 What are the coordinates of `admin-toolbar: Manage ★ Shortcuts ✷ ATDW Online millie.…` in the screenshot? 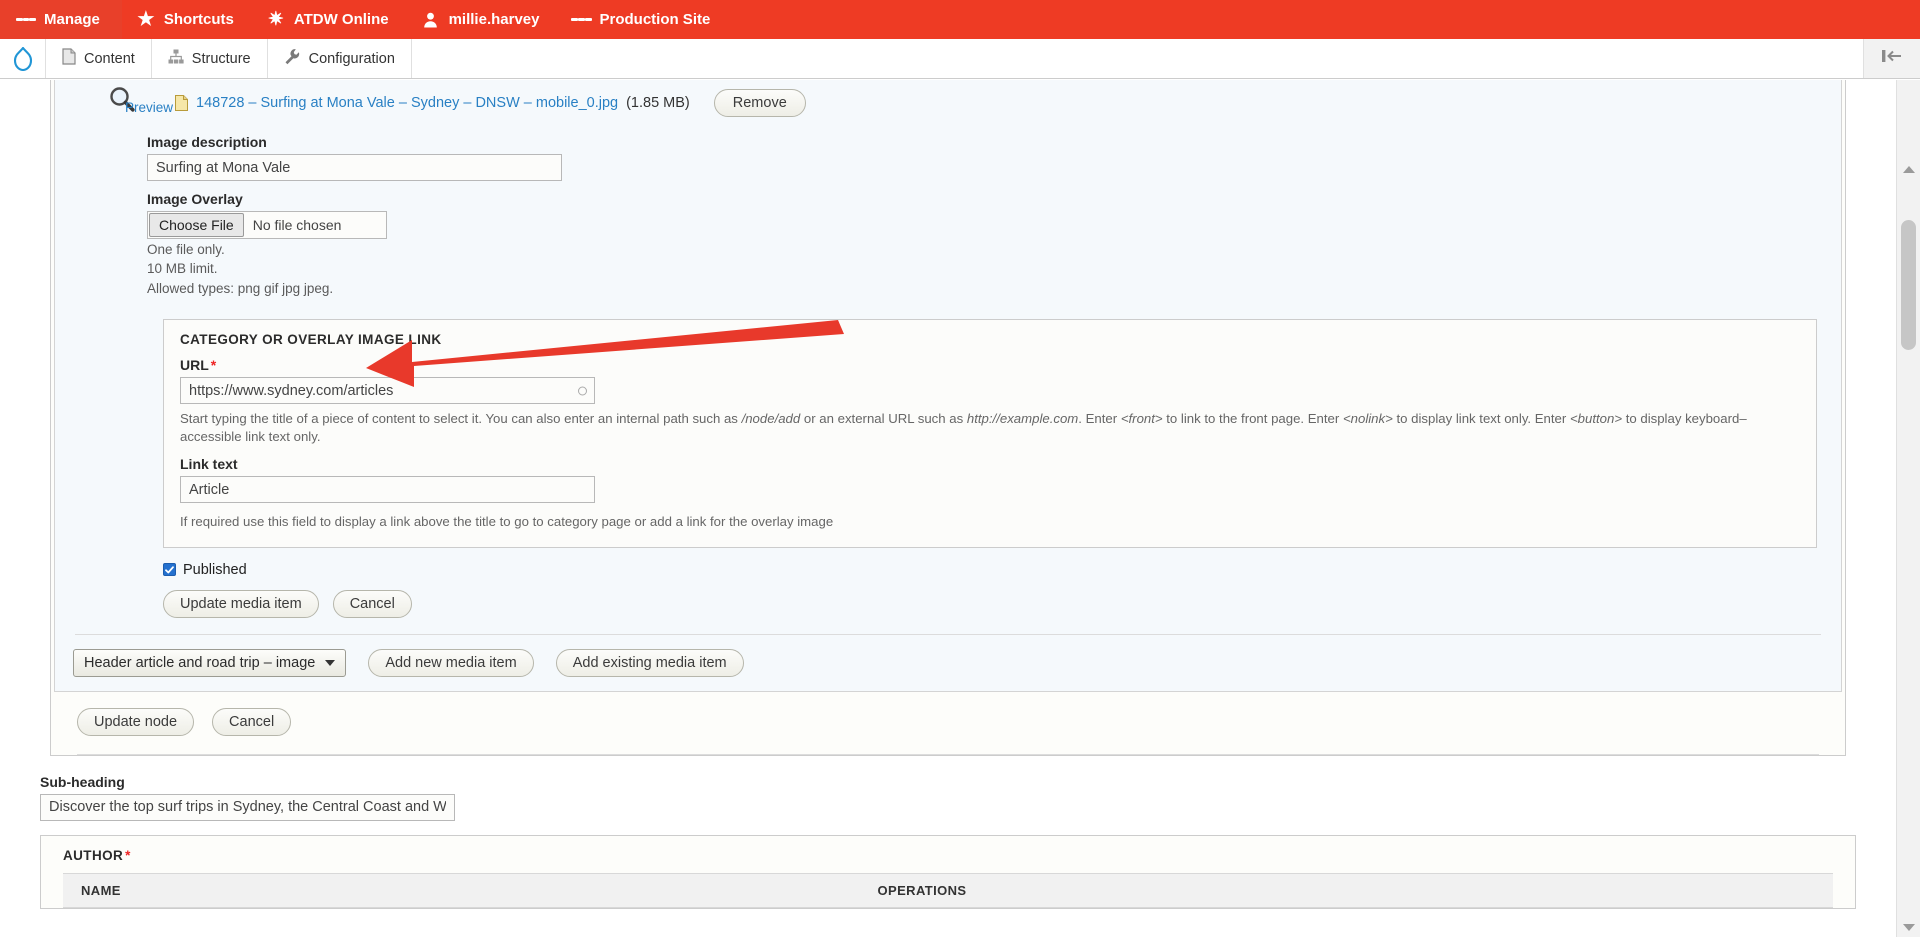 It's located at (960, 19).